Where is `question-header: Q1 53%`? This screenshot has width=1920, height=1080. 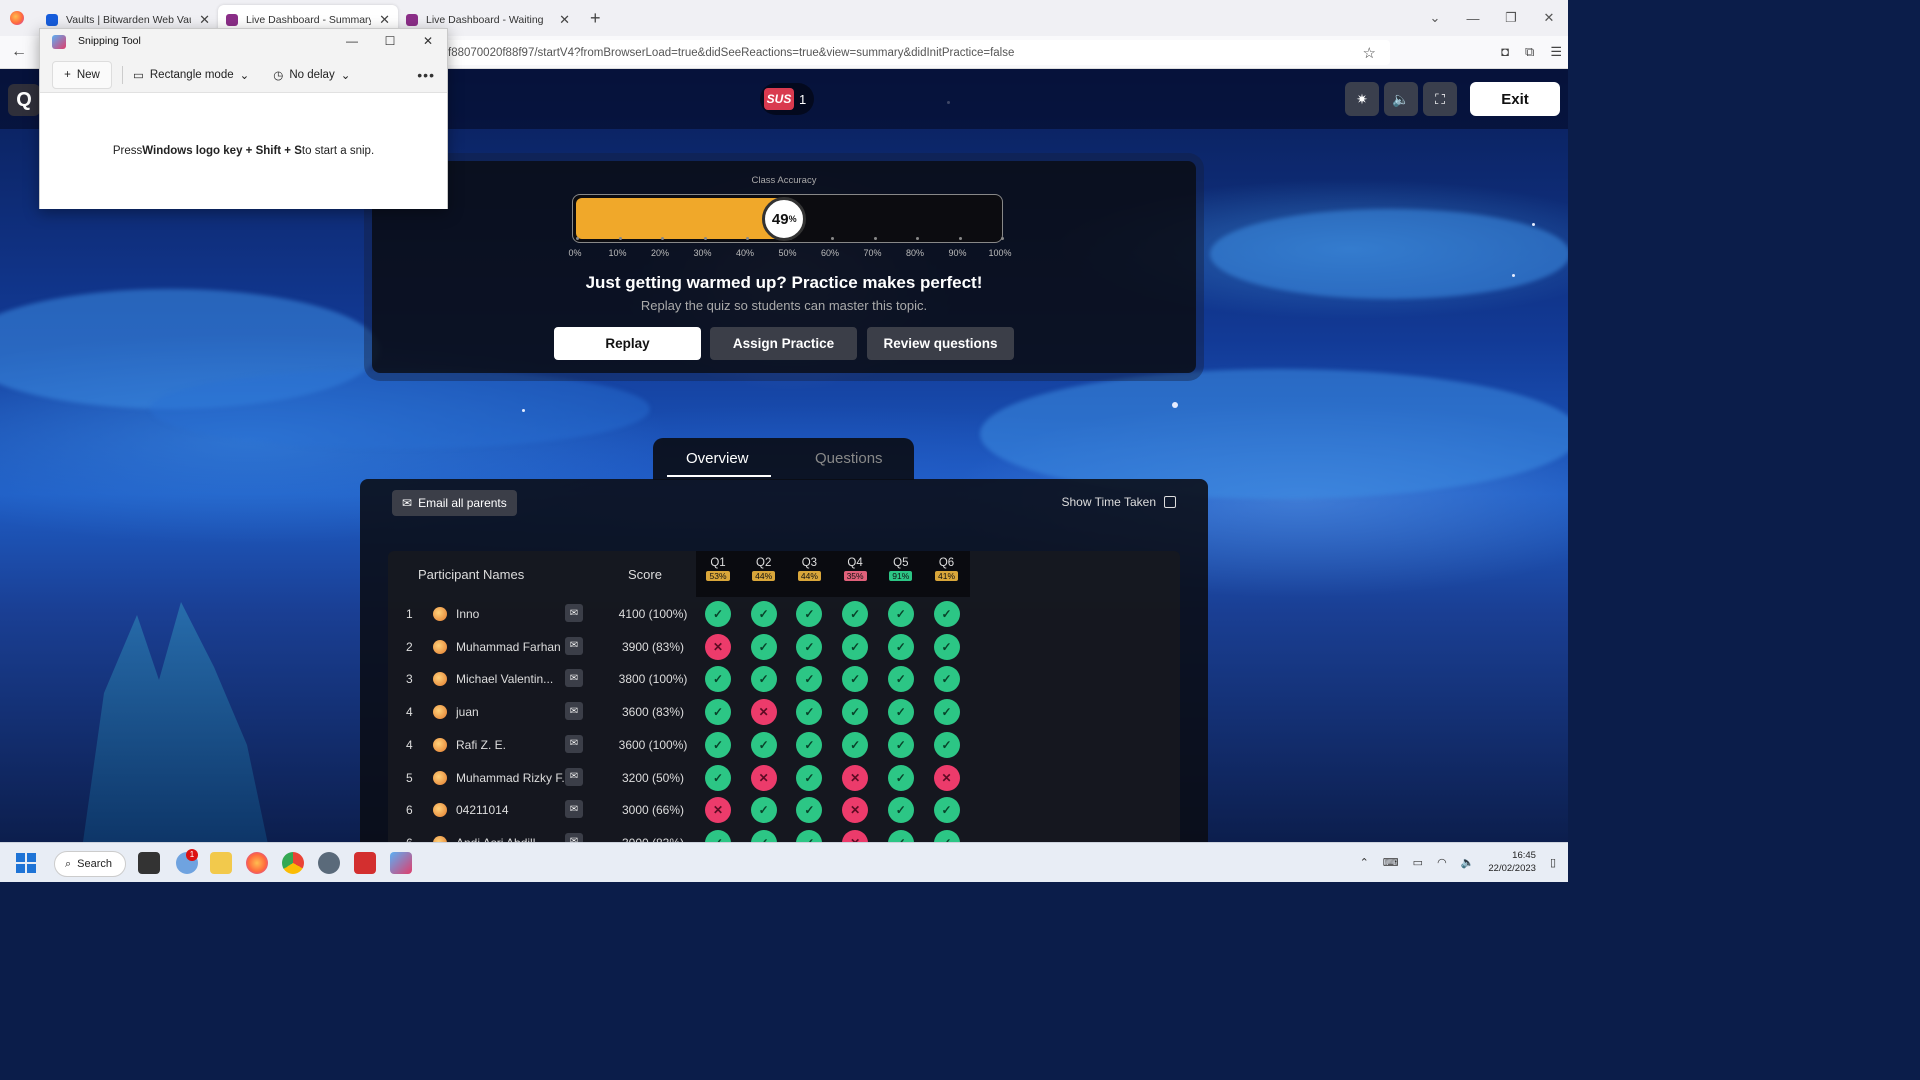 question-header: Q1 53% is located at coordinates (718, 569).